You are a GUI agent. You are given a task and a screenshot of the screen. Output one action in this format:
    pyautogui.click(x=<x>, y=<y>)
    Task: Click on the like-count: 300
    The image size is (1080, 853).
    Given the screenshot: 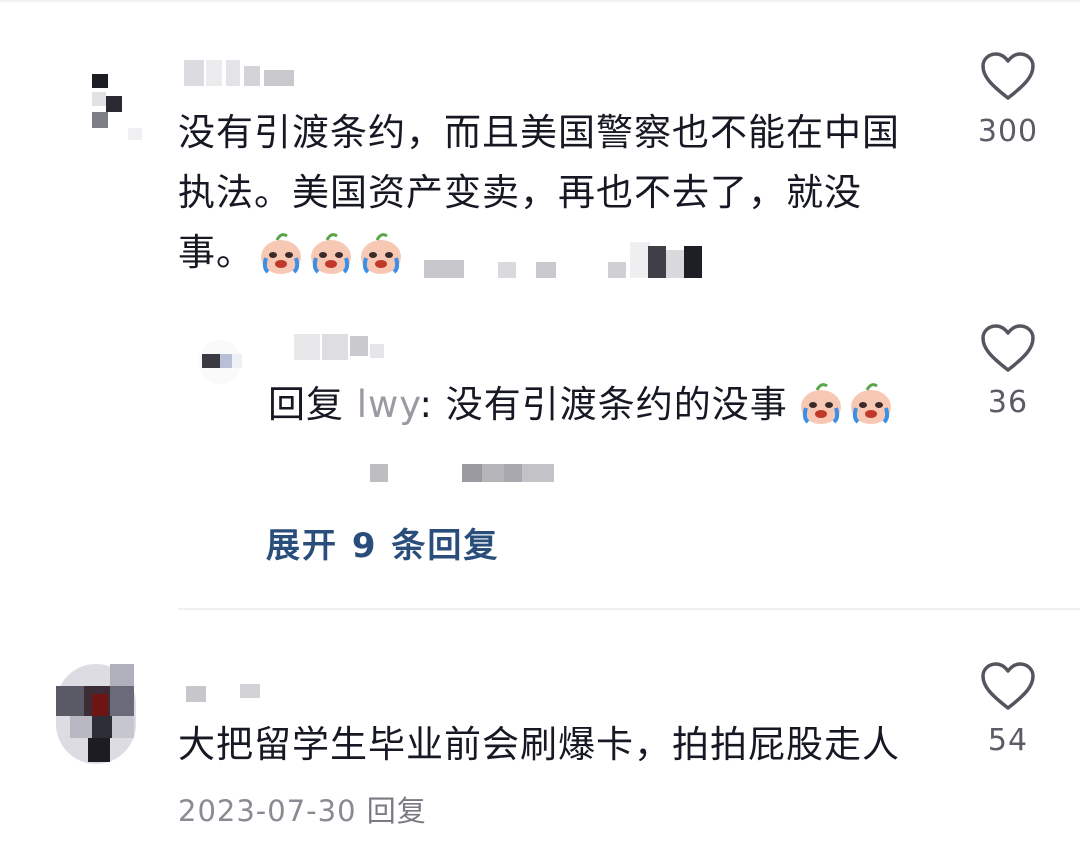 What is the action you would take?
    pyautogui.click(x=1008, y=131)
    